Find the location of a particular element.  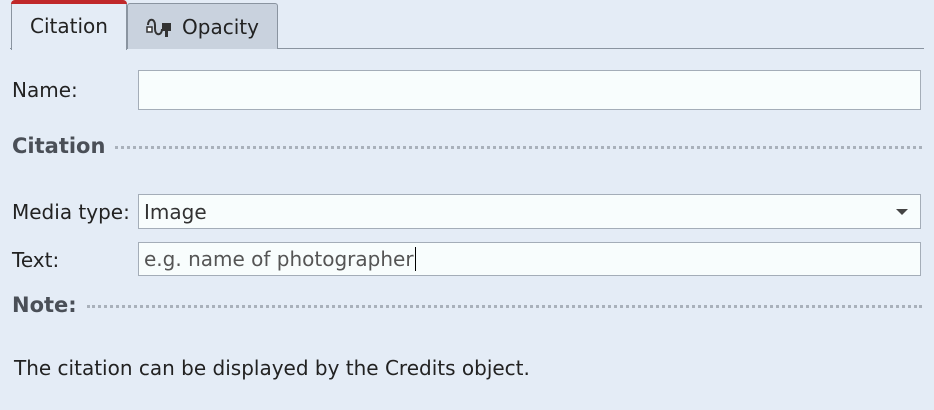

tab-bar: Citation Opacity is located at coordinates (467, 25).